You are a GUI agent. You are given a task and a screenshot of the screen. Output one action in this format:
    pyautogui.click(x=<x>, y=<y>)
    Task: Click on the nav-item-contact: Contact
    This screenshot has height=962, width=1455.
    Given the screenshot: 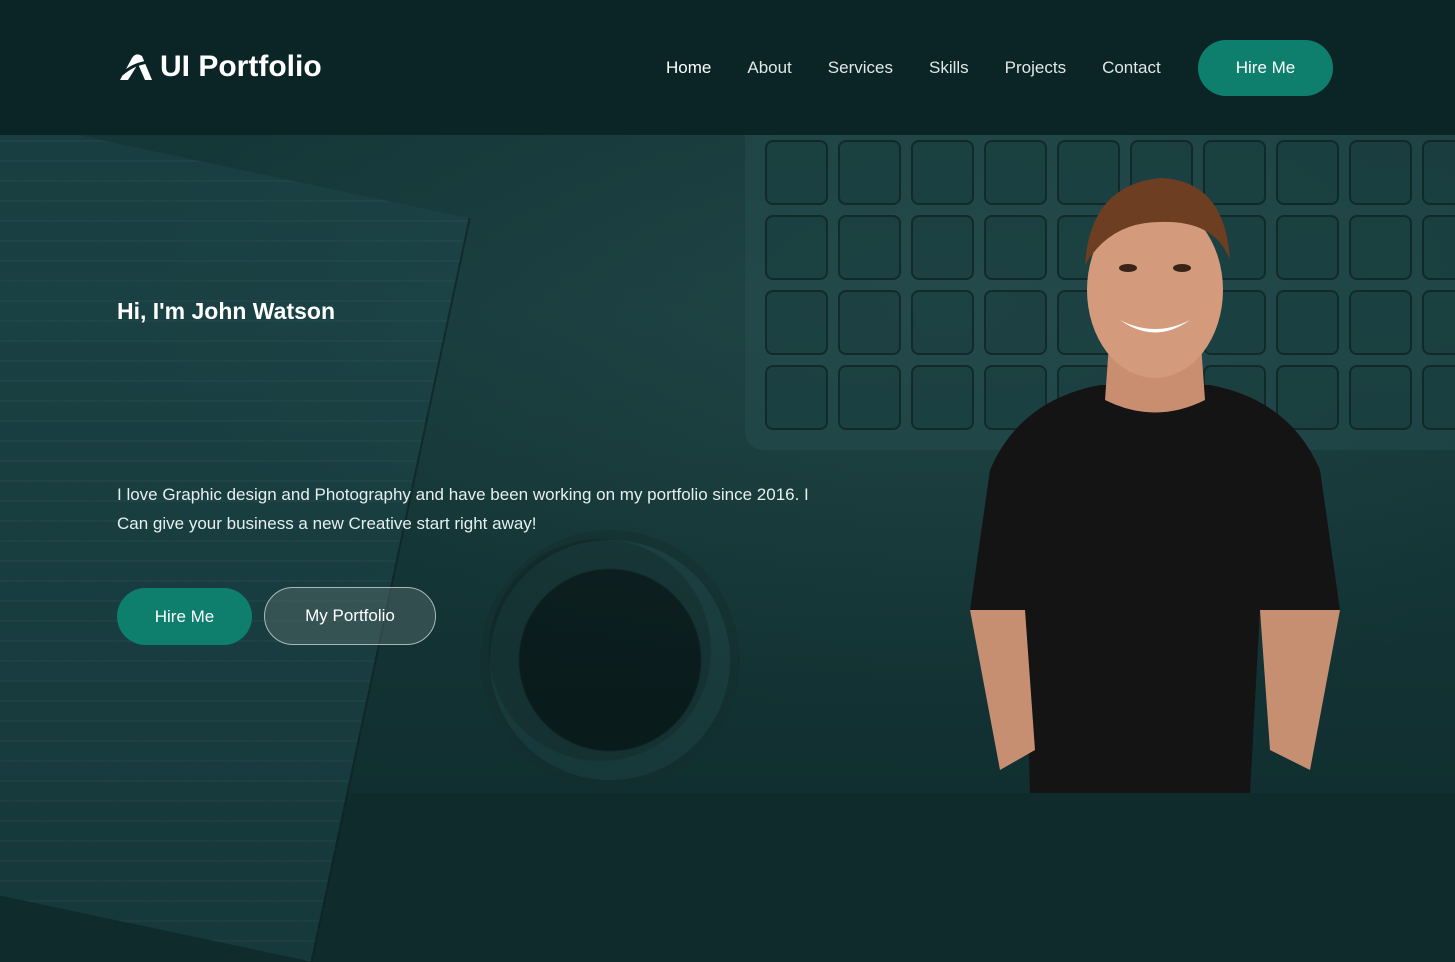 What is the action you would take?
    pyautogui.click(x=1131, y=68)
    